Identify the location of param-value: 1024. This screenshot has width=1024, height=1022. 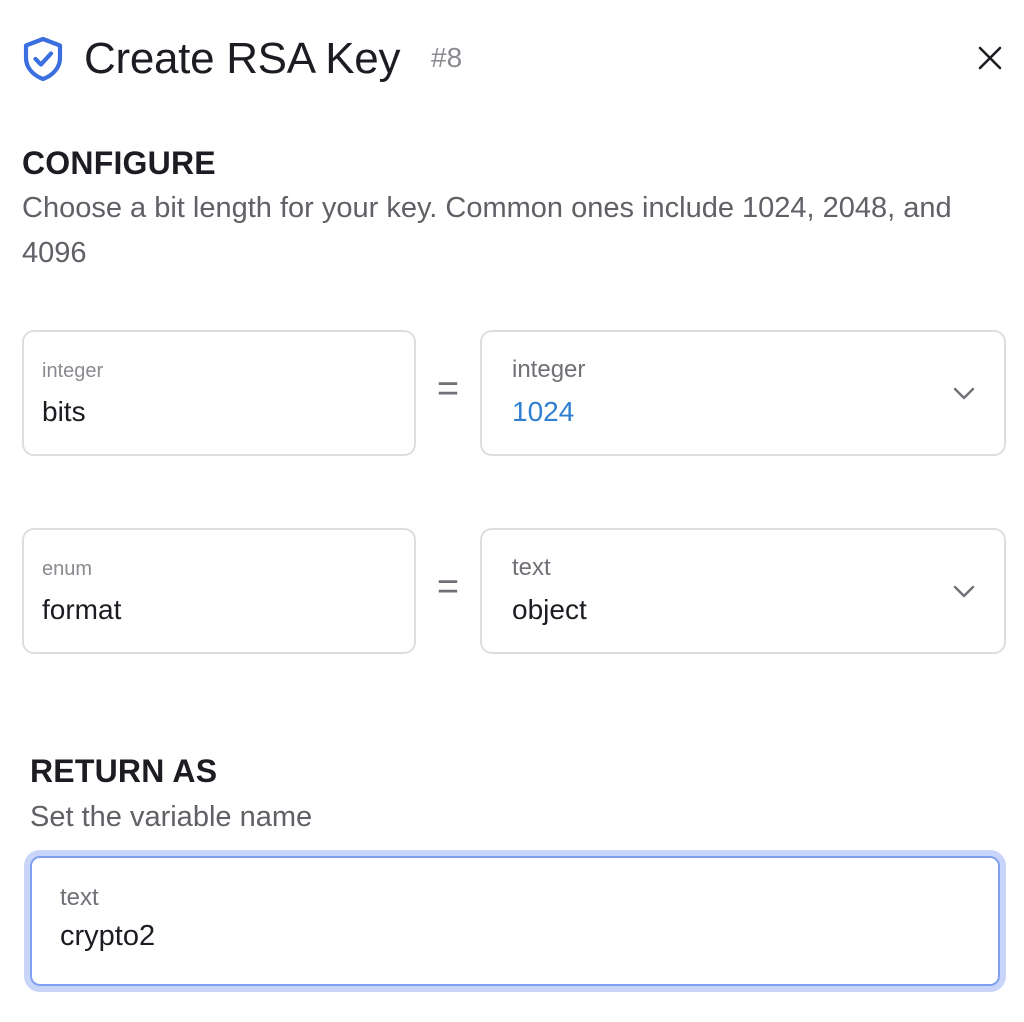
(543, 411).